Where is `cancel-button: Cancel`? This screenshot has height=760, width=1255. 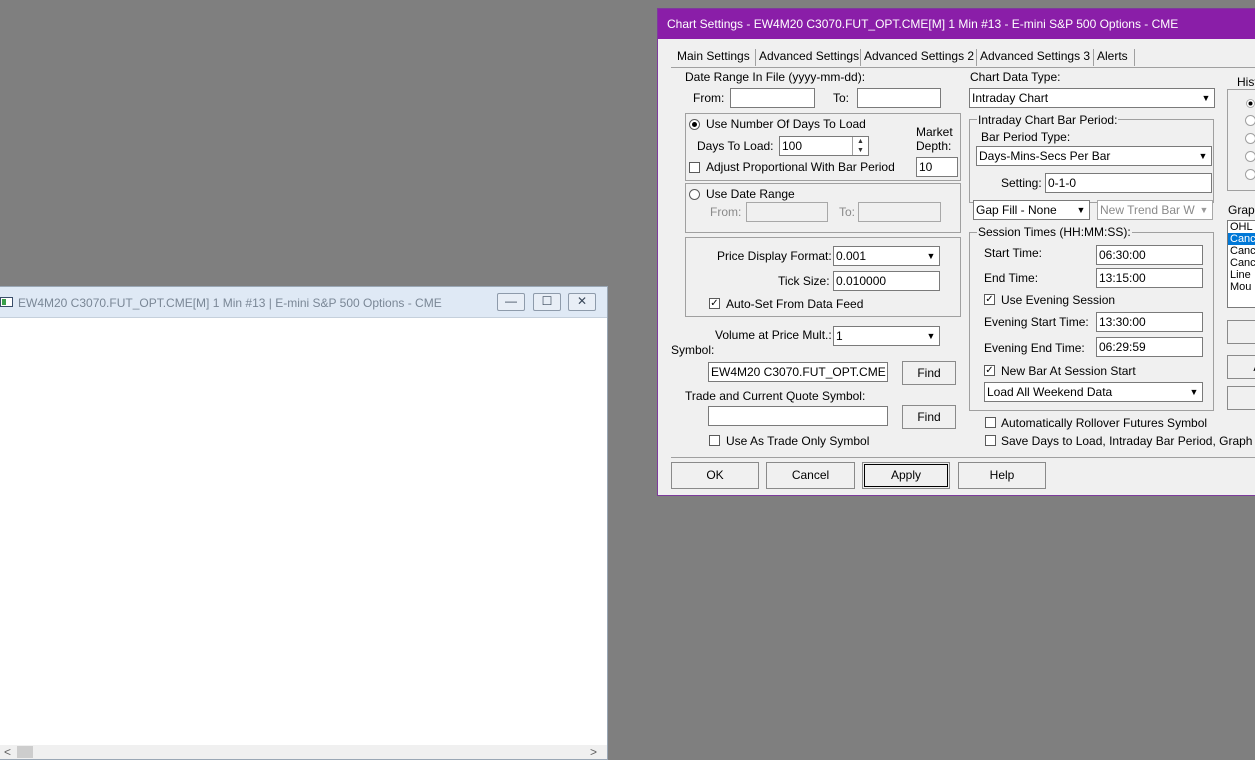 cancel-button: Cancel is located at coordinates (810, 475).